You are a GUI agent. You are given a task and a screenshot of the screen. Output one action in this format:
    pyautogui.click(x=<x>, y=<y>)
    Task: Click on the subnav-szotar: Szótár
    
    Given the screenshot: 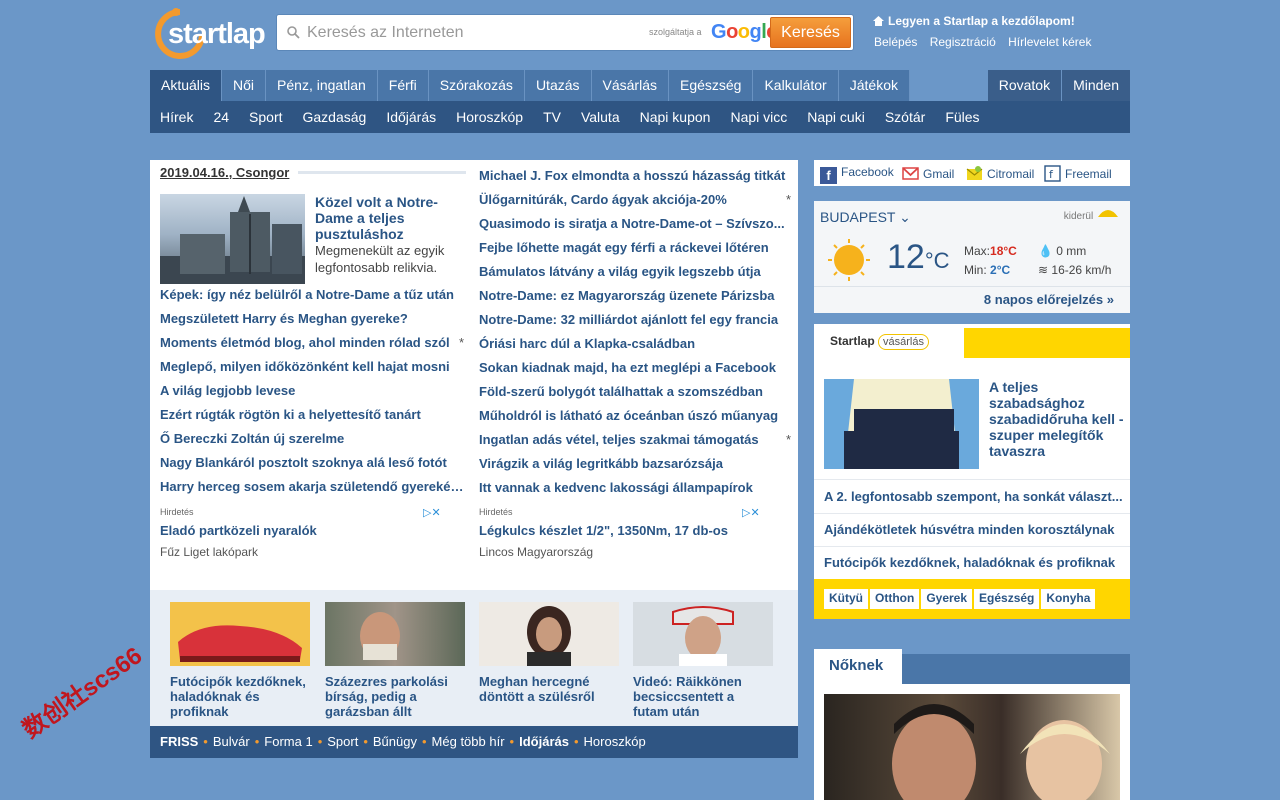 What is the action you would take?
    pyautogui.click(x=905, y=117)
    